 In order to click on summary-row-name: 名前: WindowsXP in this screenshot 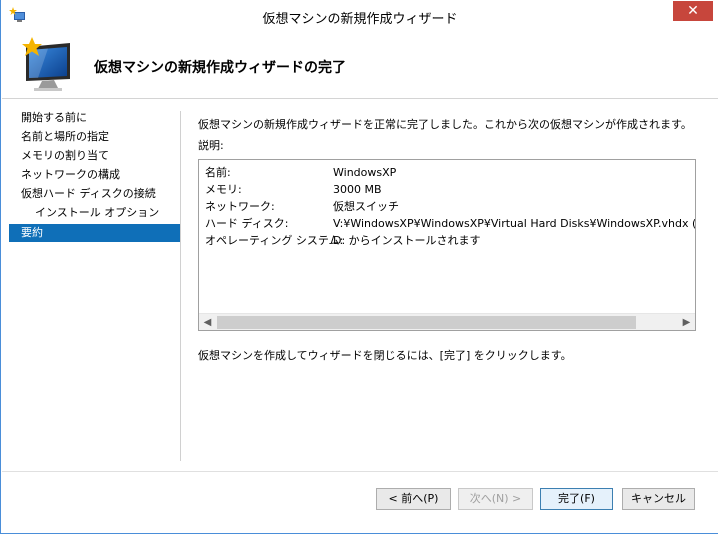, I will do `click(450, 172)`.